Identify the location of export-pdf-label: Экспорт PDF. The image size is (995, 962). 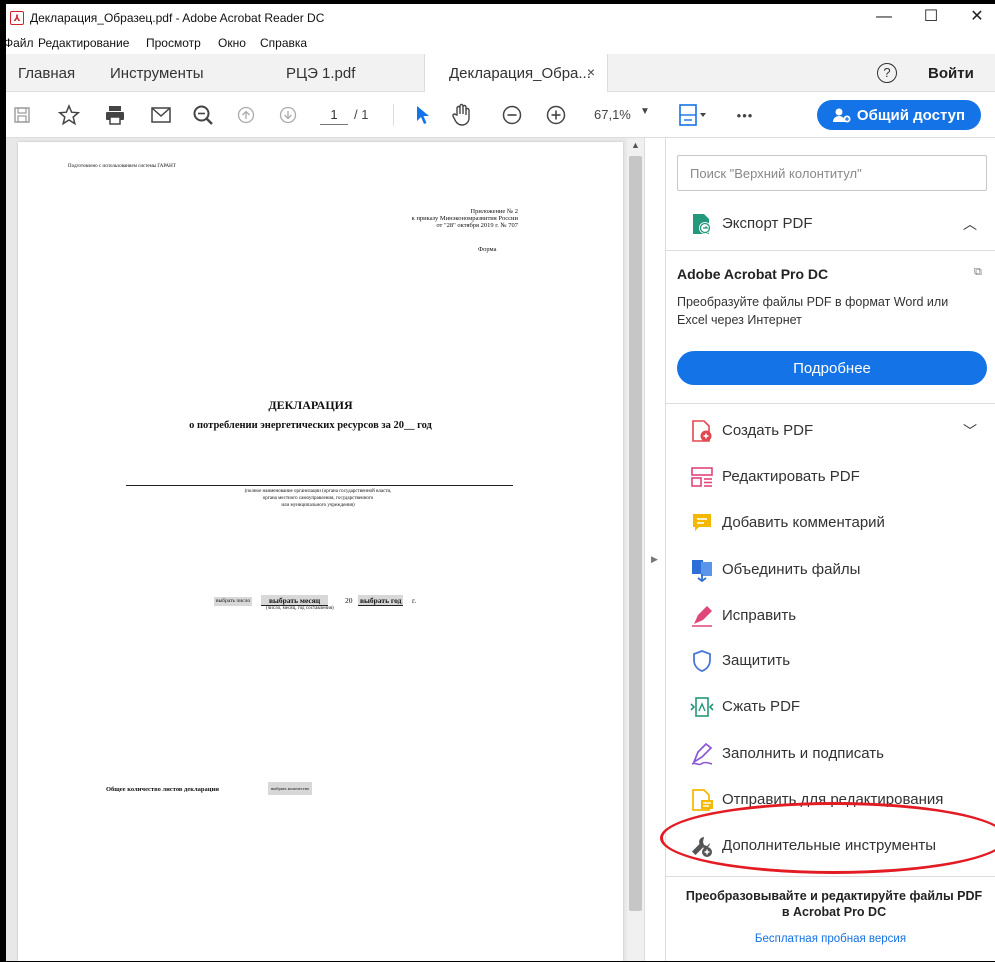
(767, 223).